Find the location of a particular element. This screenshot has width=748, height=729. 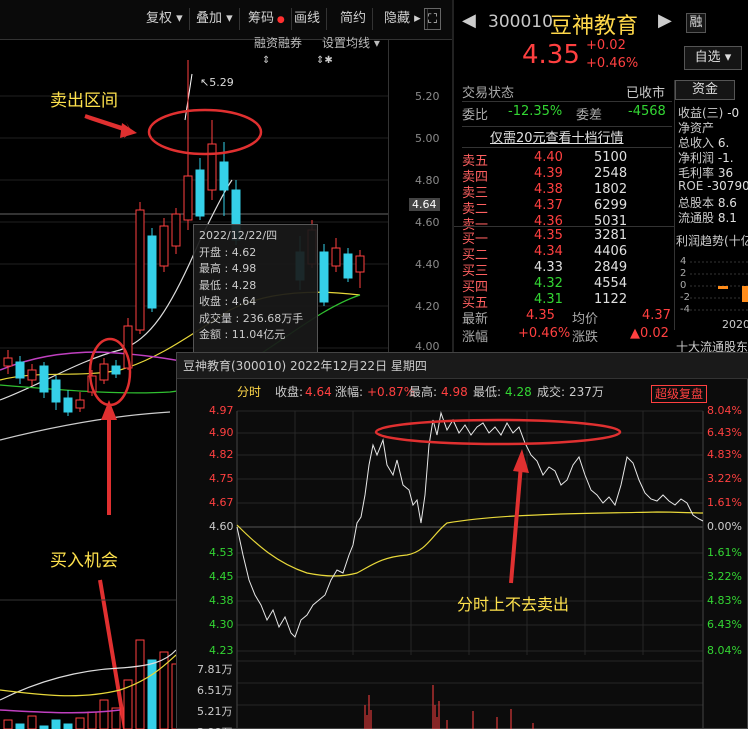

price-tick: 5.20 is located at coordinates (427, 96).